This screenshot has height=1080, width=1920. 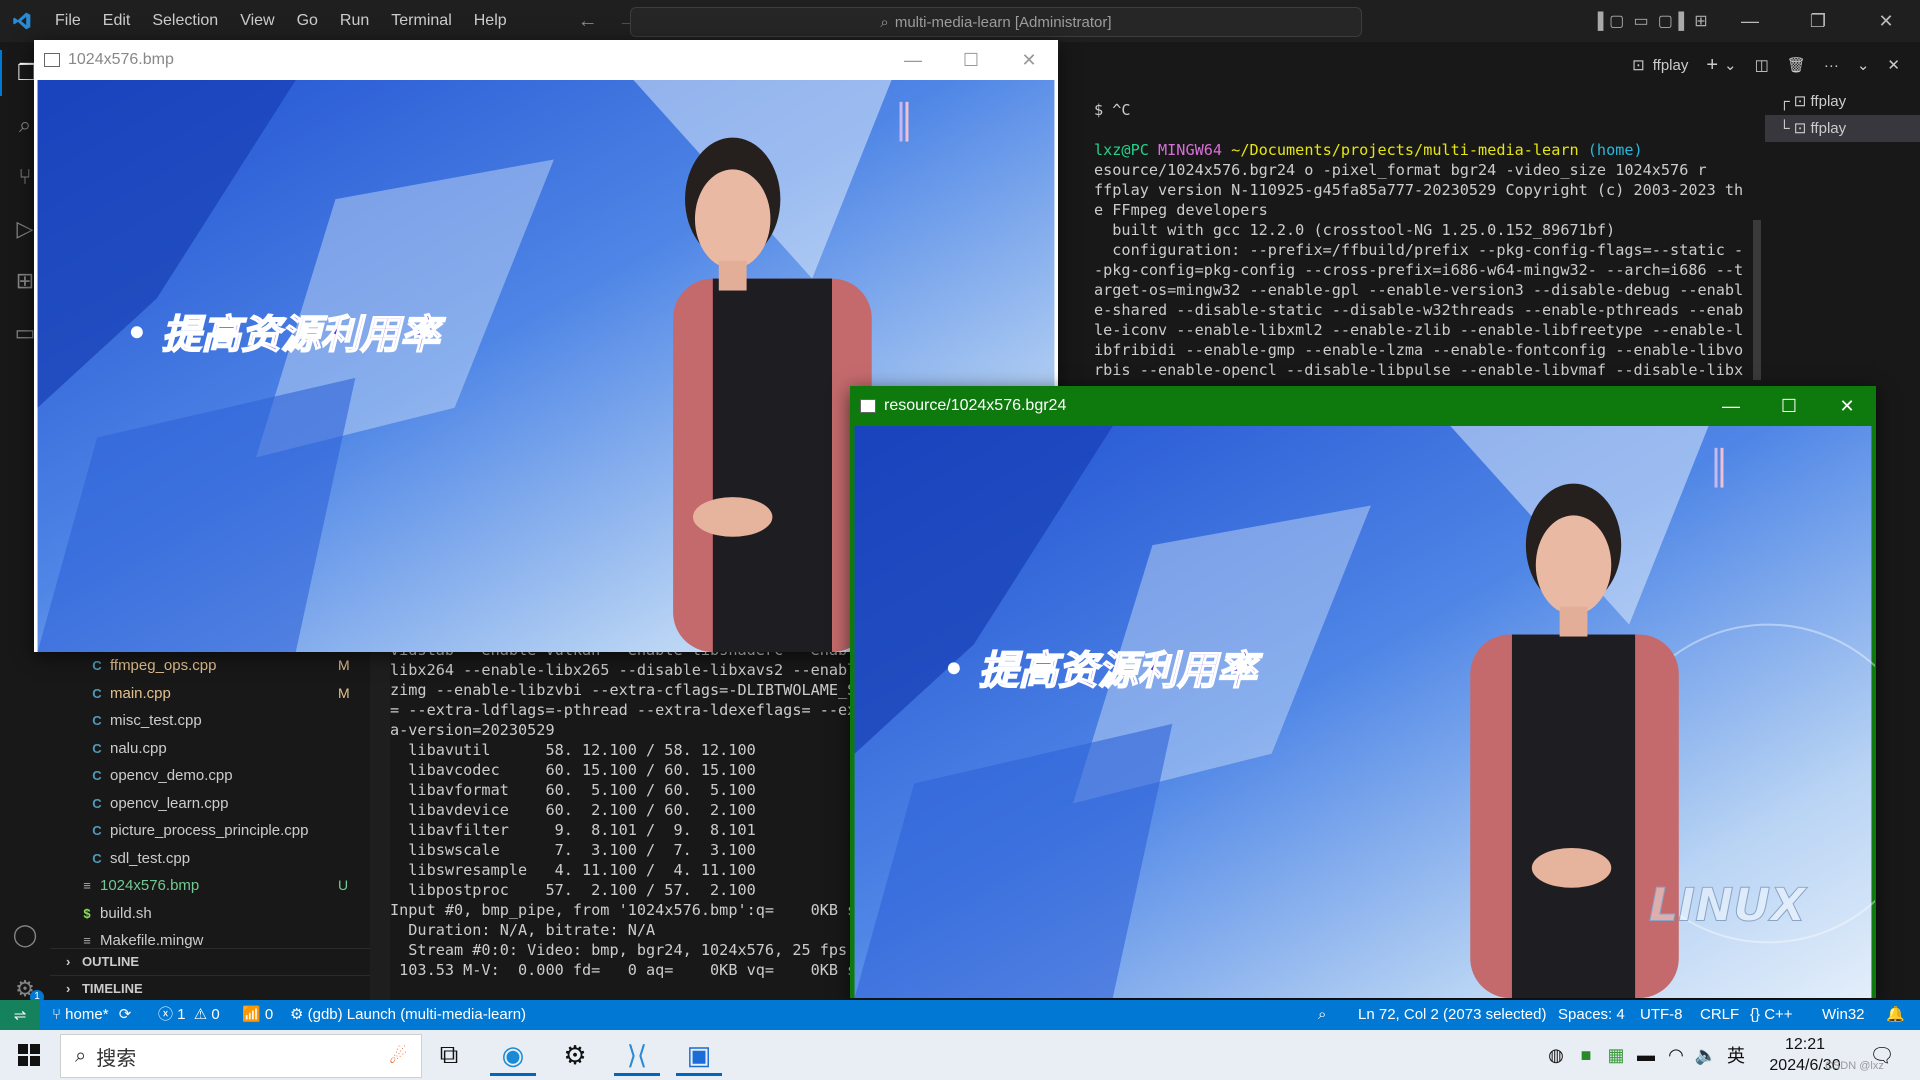 I want to click on cpp-file-icon: C, so click(x=97, y=720).